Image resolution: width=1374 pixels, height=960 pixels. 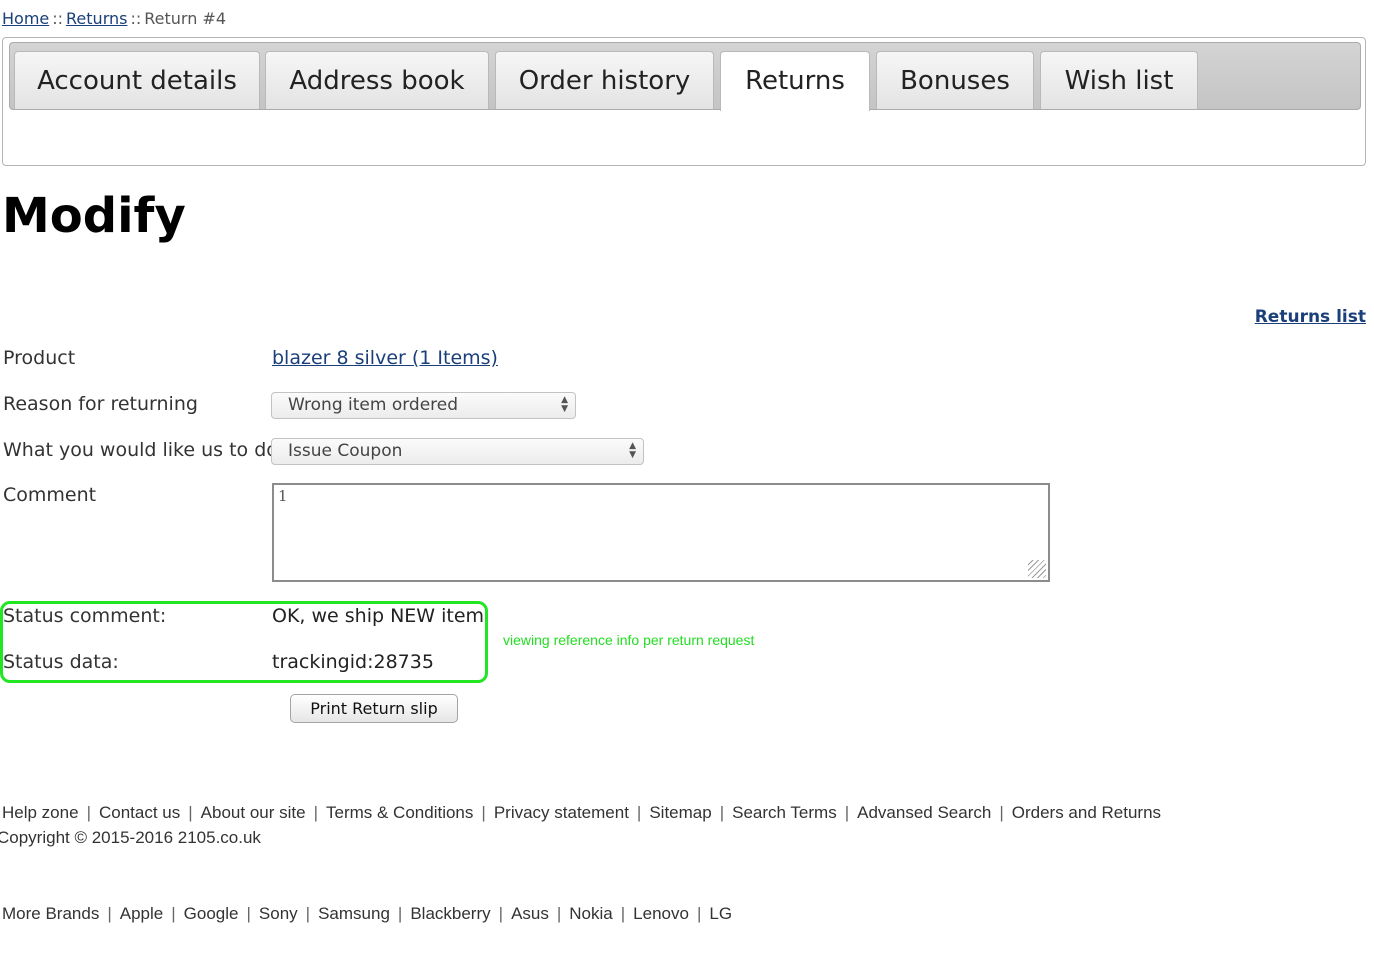 I want to click on breadcrumb: Home:: Returns:: Return #4, so click(x=114, y=18).